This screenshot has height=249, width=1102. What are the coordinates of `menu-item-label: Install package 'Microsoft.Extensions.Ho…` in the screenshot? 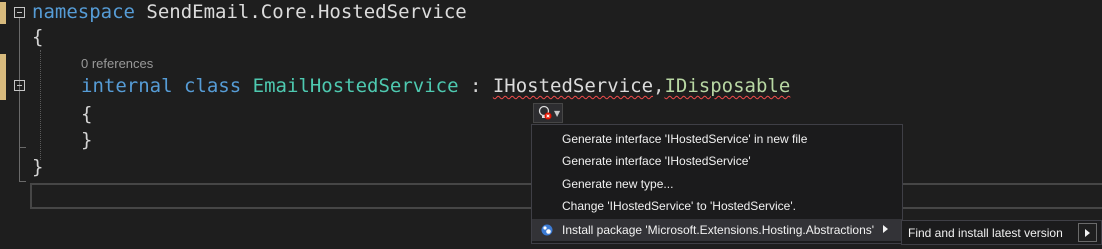 It's located at (718, 230).